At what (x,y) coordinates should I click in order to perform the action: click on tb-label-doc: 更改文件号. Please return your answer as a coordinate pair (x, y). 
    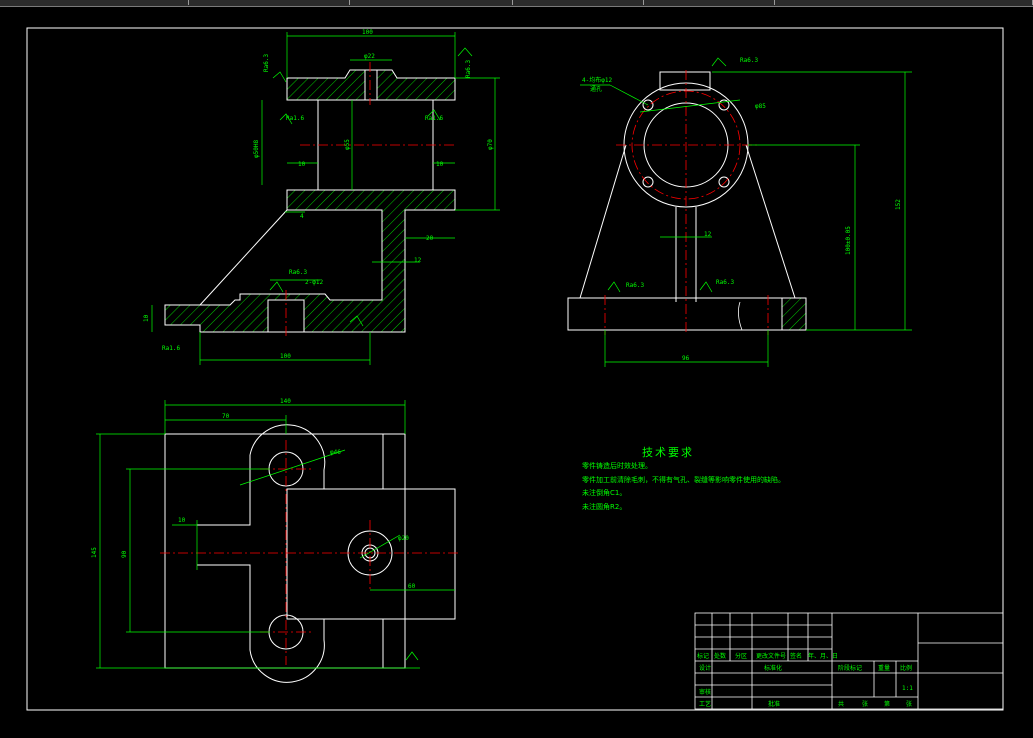
    Looking at the image, I should click on (771, 656).